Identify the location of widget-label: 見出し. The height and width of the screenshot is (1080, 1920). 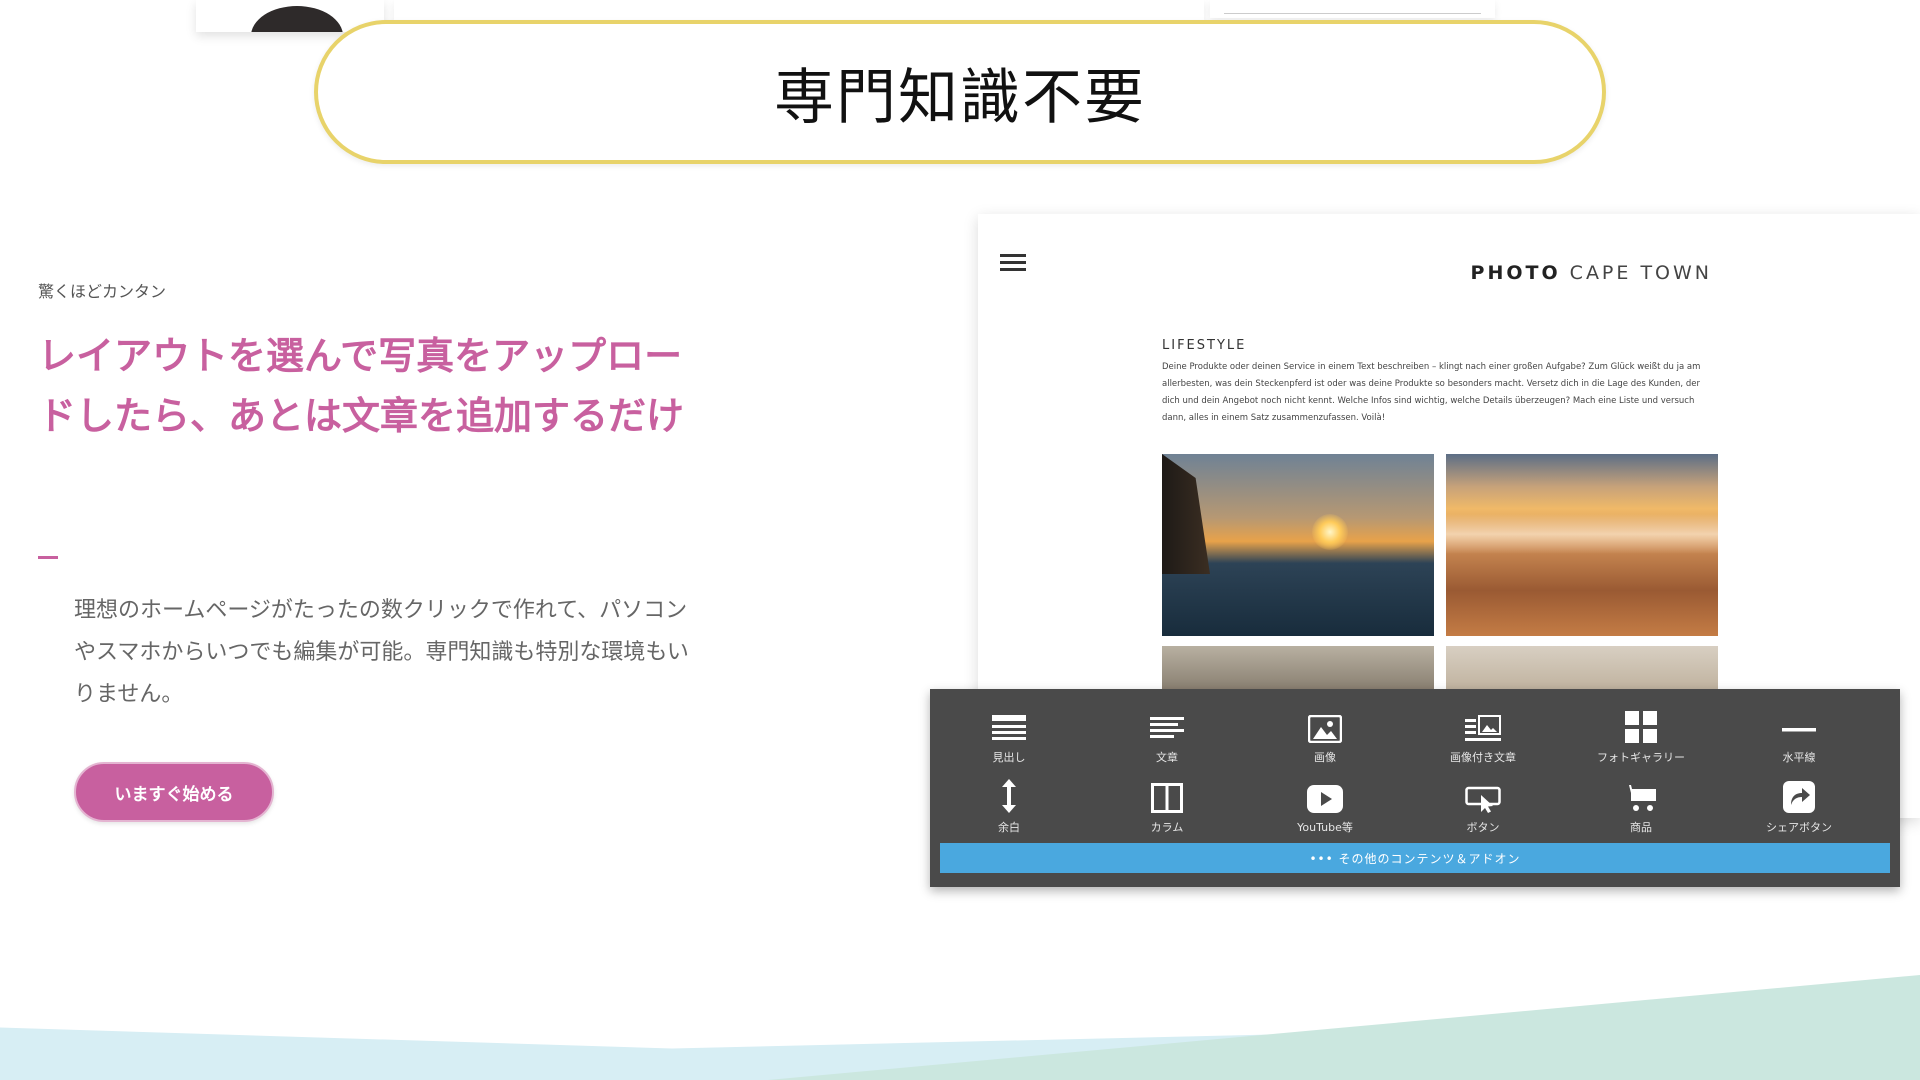
(1009, 757).